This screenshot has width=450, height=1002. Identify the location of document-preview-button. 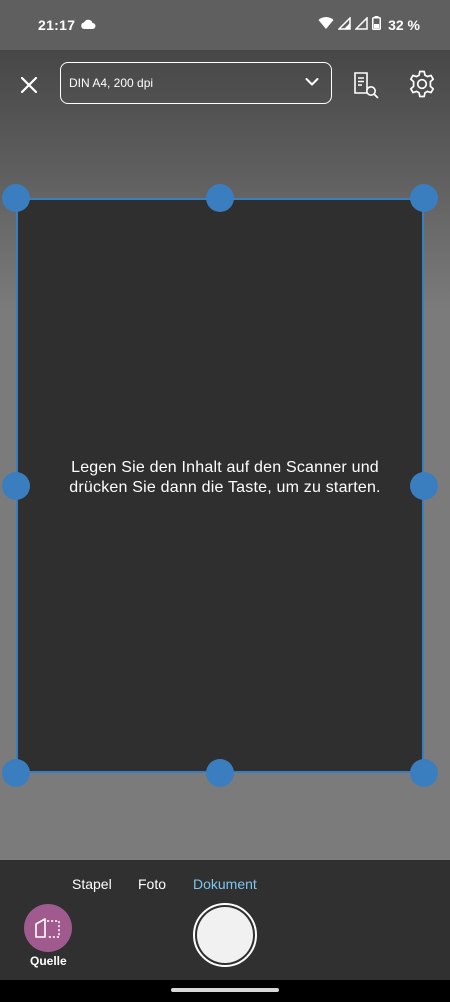
(365, 85).